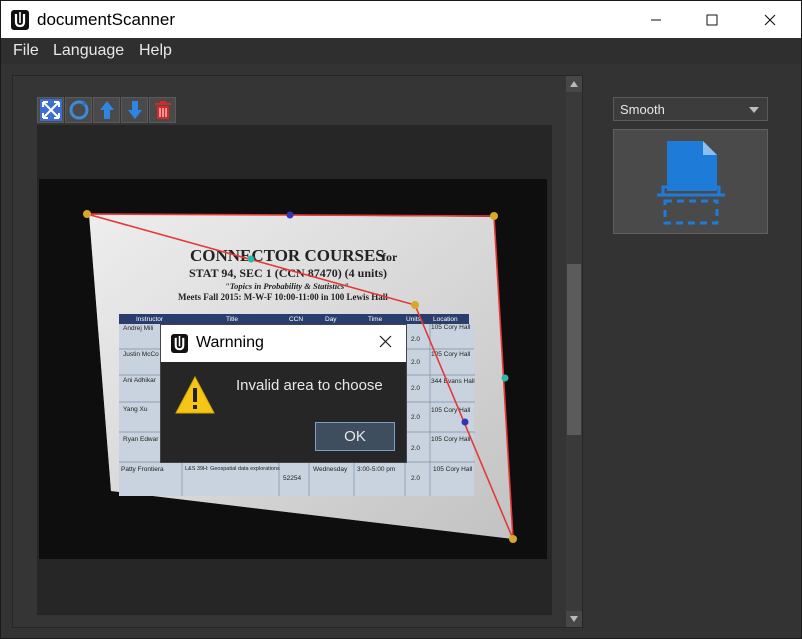 This screenshot has height=639, width=802. Describe the element at coordinates (141, 439) in the screenshot. I see `row-instructor: Ryan Edwar` at that location.